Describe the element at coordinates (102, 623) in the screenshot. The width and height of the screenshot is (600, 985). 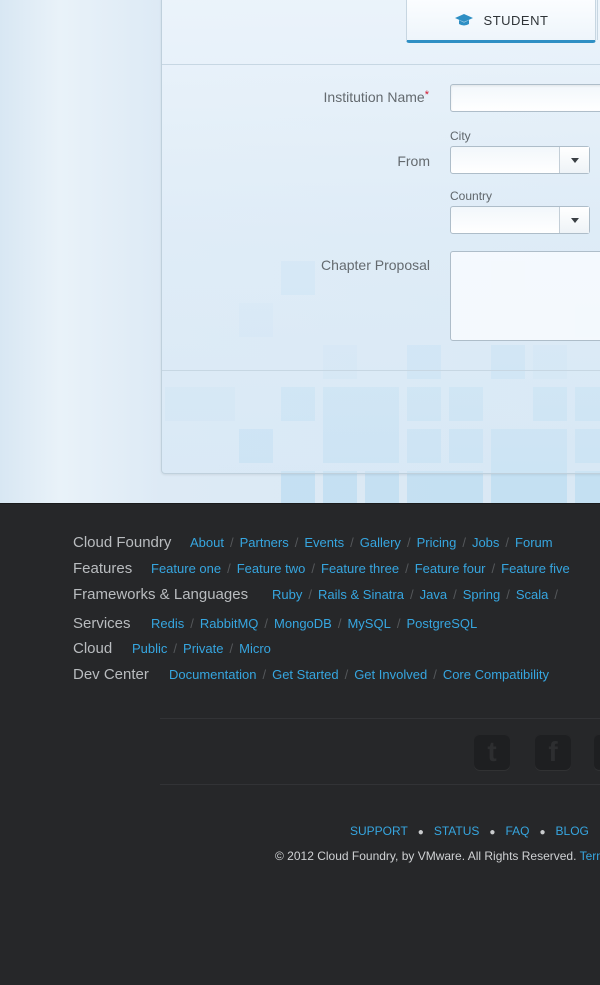
I see `footer-category: Services` at that location.